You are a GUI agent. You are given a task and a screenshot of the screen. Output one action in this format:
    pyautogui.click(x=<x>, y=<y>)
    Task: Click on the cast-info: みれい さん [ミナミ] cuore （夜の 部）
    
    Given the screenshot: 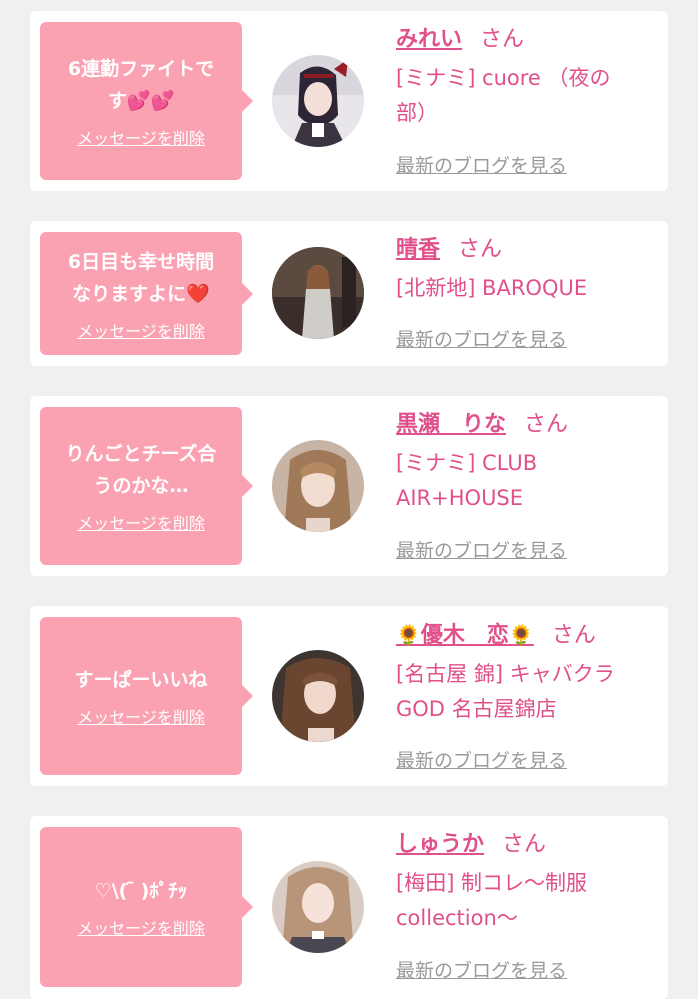 What is the action you would take?
    pyautogui.click(x=530, y=78)
    